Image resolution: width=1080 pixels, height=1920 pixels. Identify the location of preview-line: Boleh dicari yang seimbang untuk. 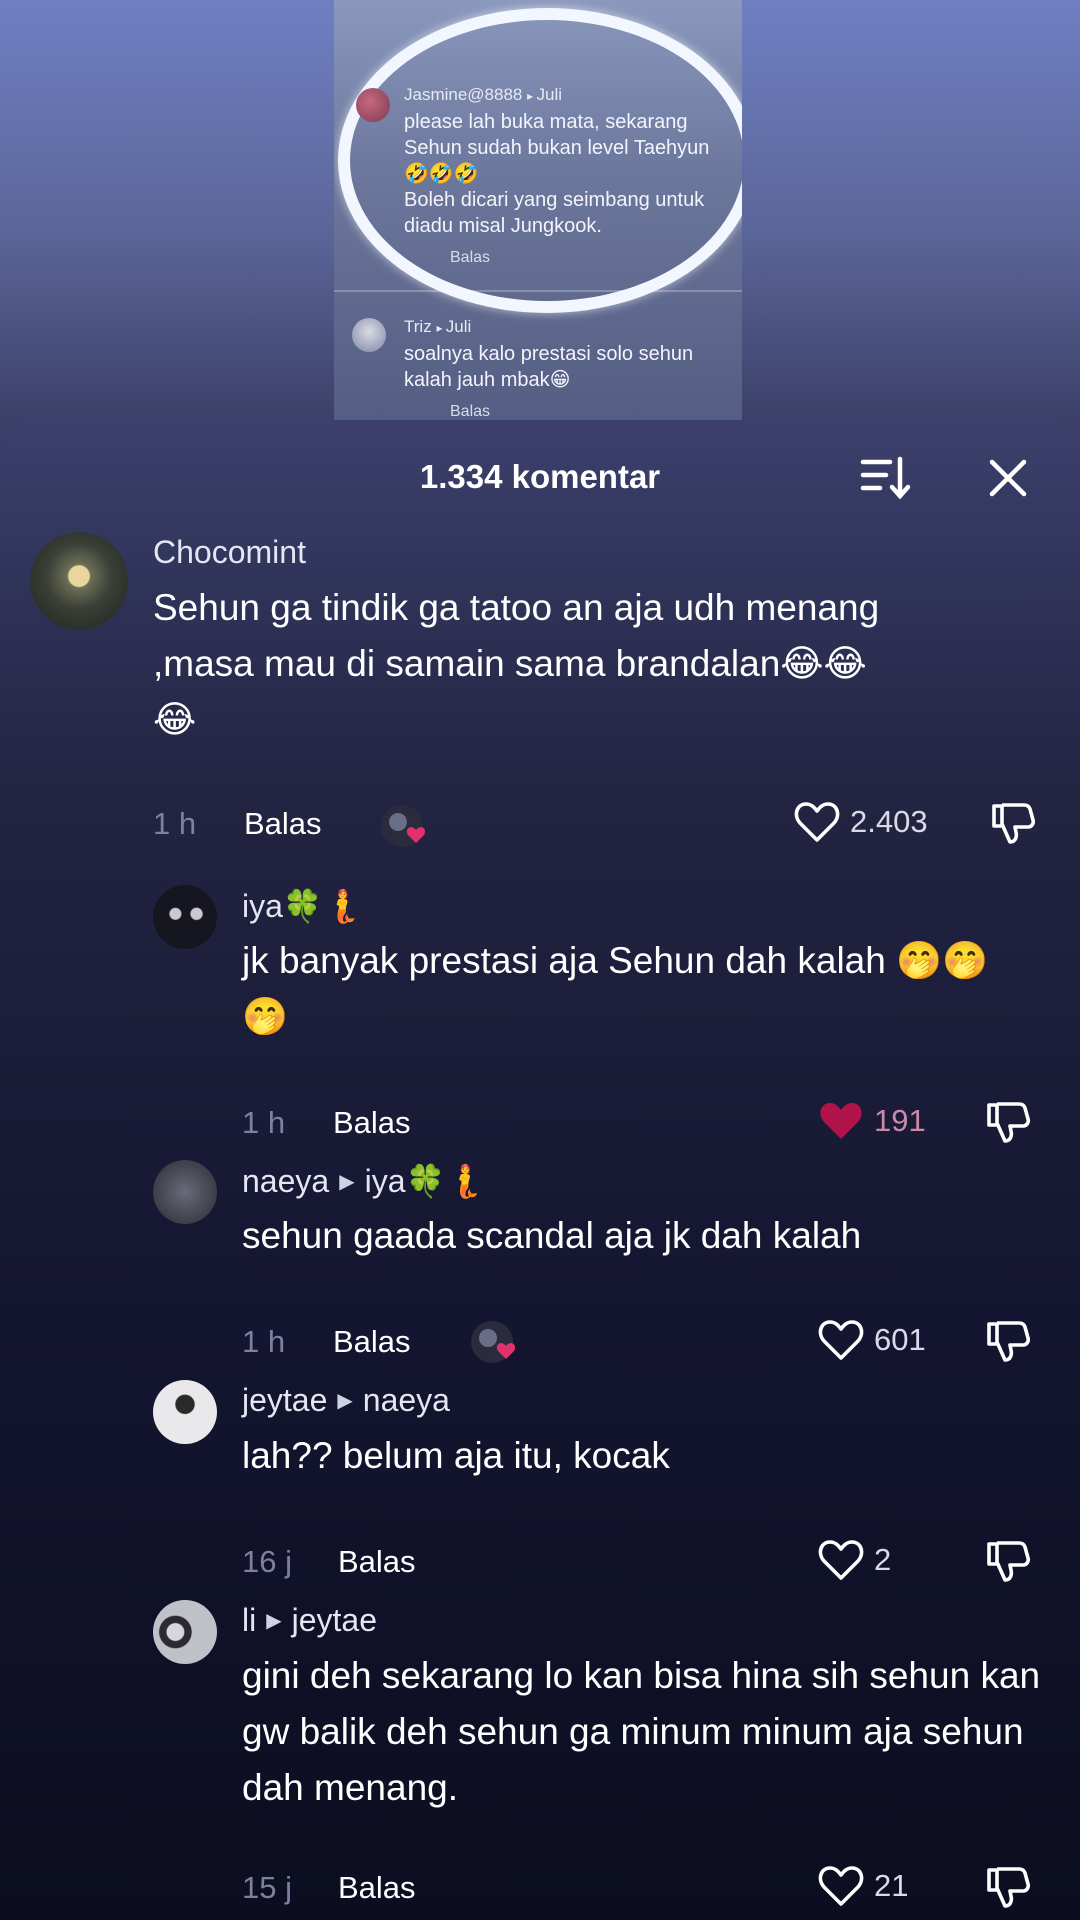
(554, 200).